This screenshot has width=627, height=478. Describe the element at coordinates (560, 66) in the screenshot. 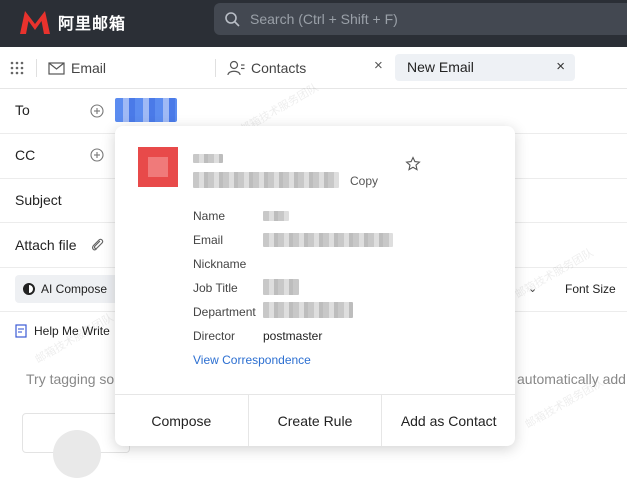

I see `tab-new-email-close-icon: ×` at that location.